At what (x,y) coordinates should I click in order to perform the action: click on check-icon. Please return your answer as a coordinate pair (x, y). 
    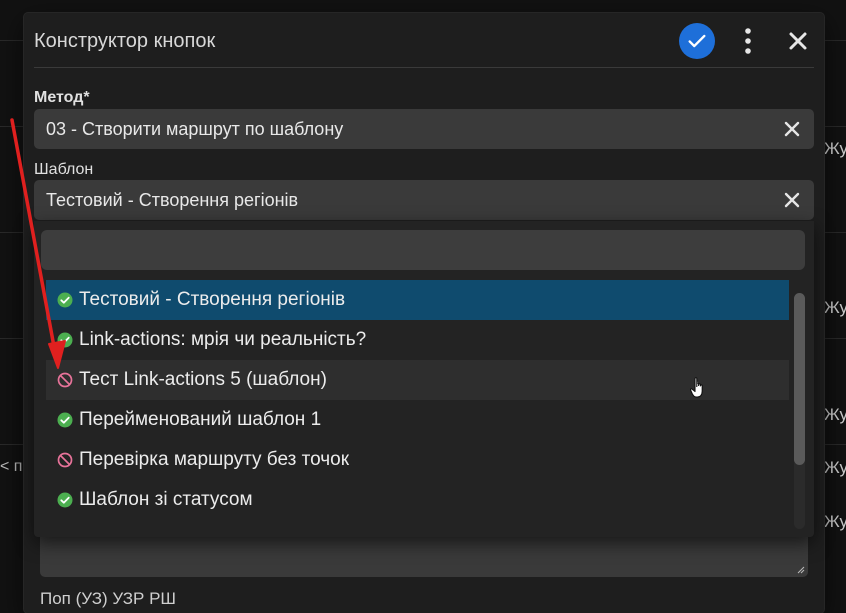
    Looking at the image, I should click on (697, 41).